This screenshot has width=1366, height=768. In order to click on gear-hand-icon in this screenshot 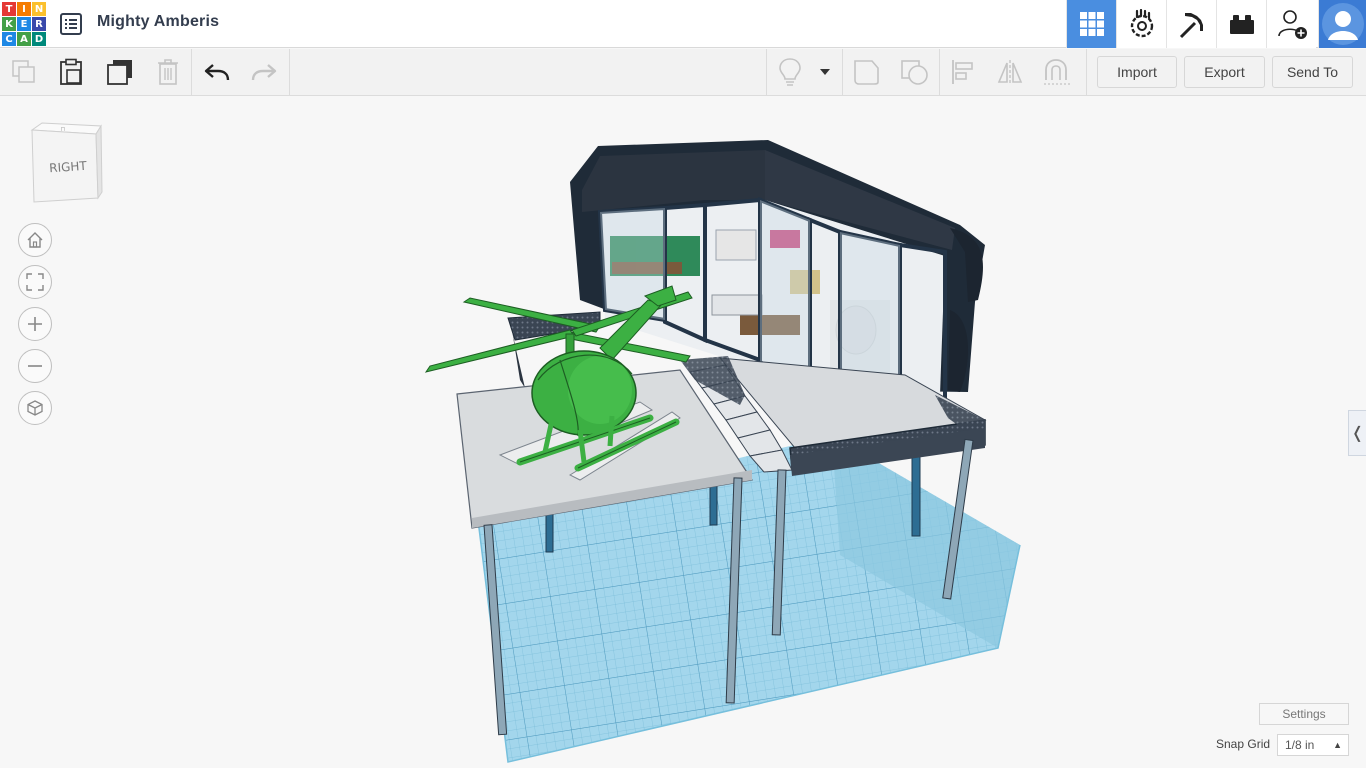, I will do `click(1141, 23)`.